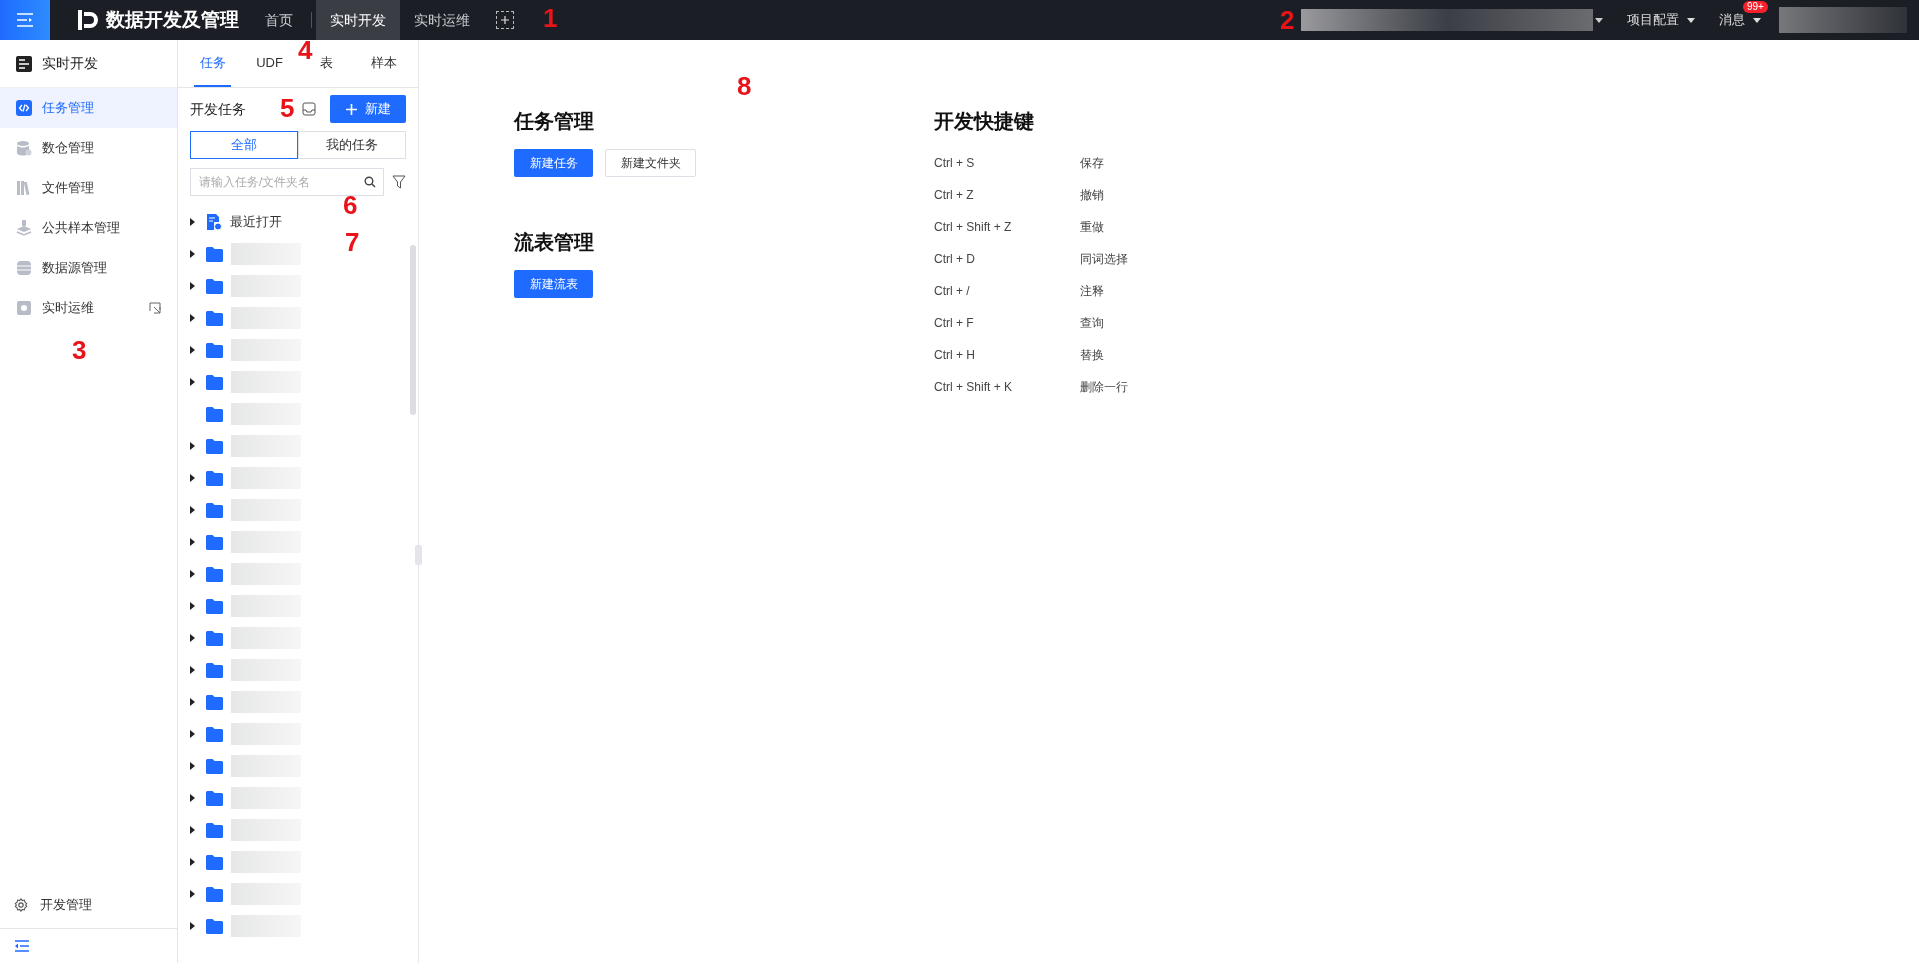 Image resolution: width=1919 pixels, height=963 pixels. What do you see at coordinates (368, 109) in the screenshot?
I see `new-button: 新建` at bounding box center [368, 109].